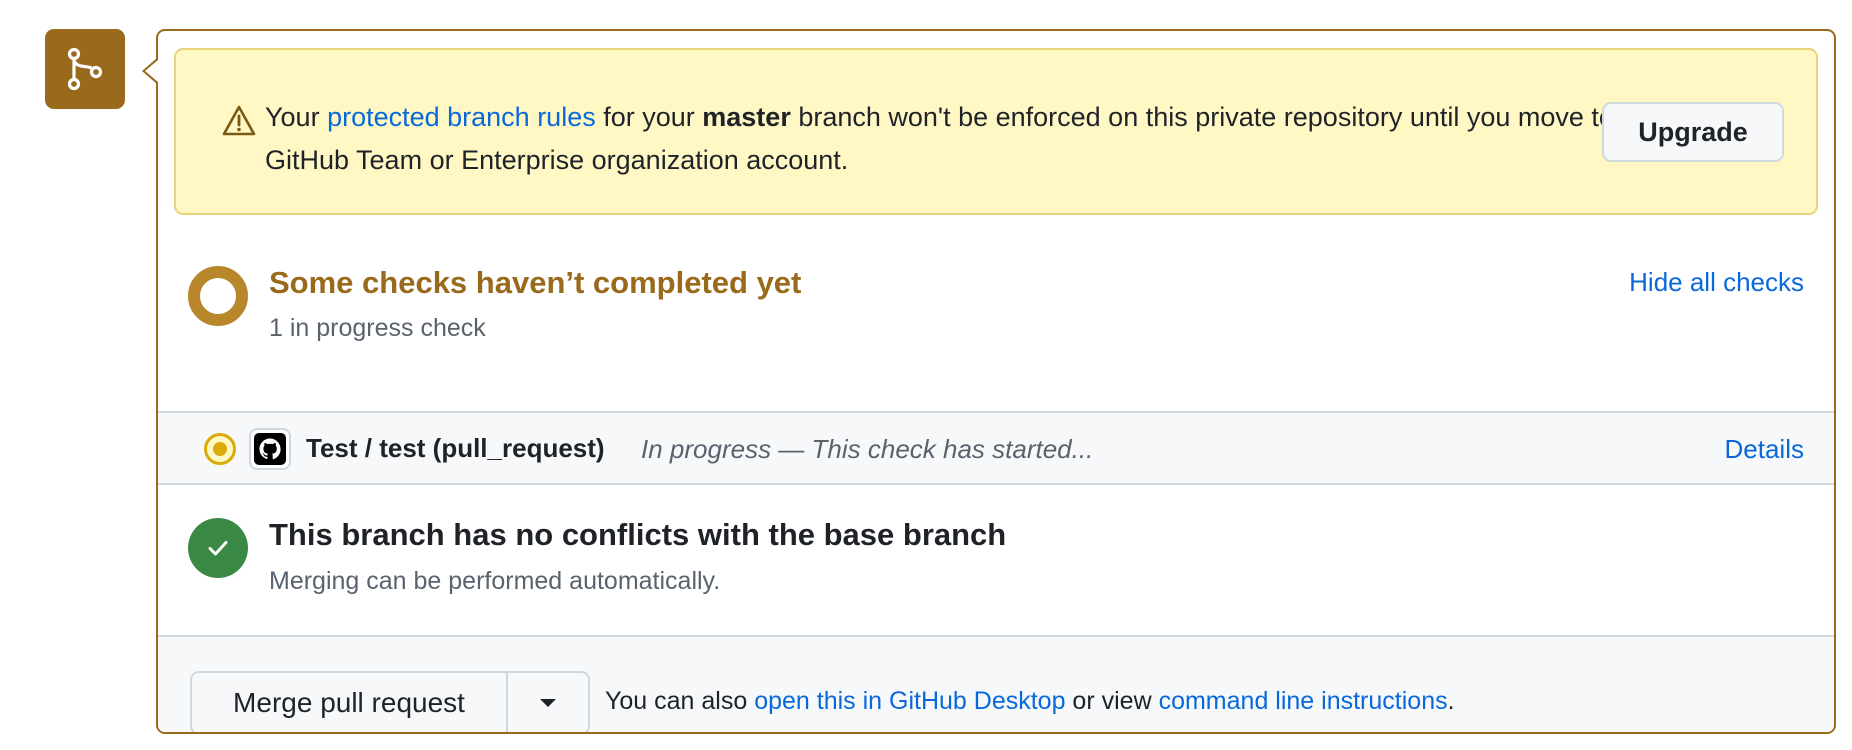 The image size is (1852, 750). What do you see at coordinates (350, 702) in the screenshot?
I see `merge-pull-request-button: Merge pull request` at bounding box center [350, 702].